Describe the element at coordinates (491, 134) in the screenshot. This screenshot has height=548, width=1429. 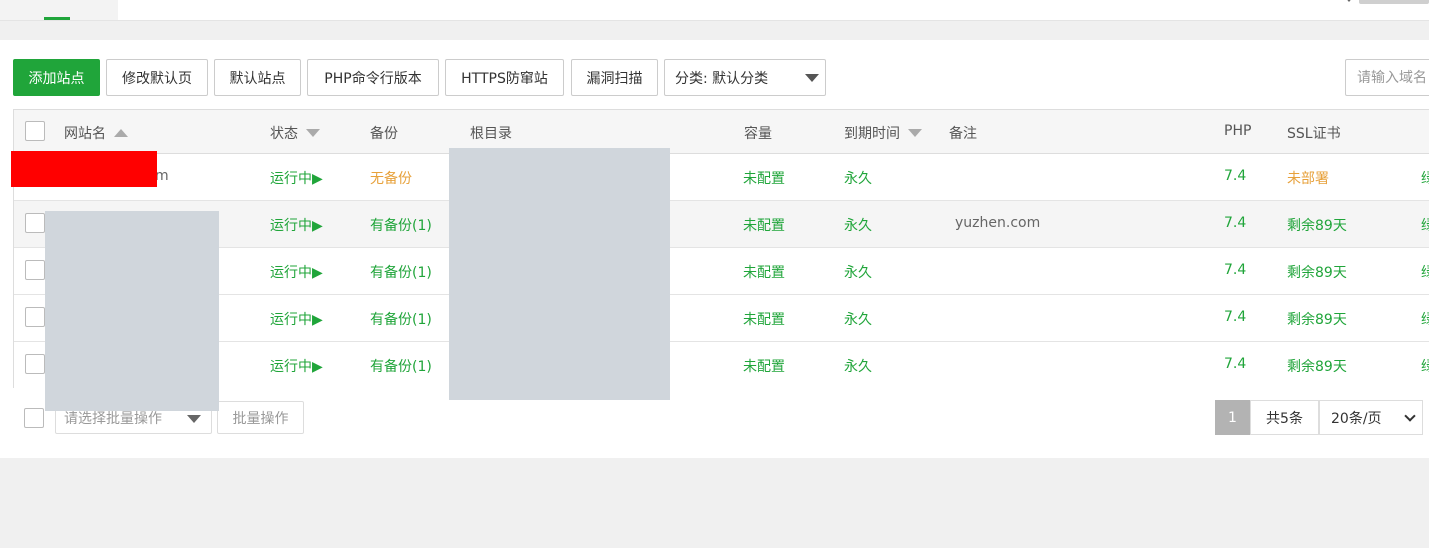
I see `header-root-dir: 根目录` at that location.